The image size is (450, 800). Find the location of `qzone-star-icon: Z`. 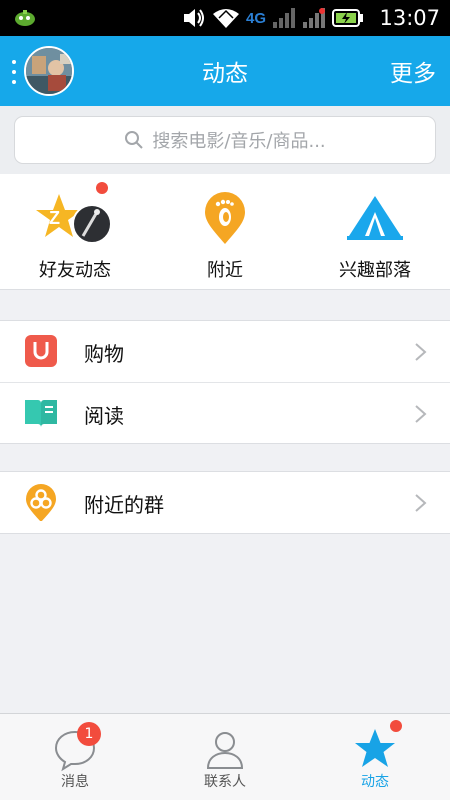

qzone-star-icon: Z is located at coordinates (74, 219).